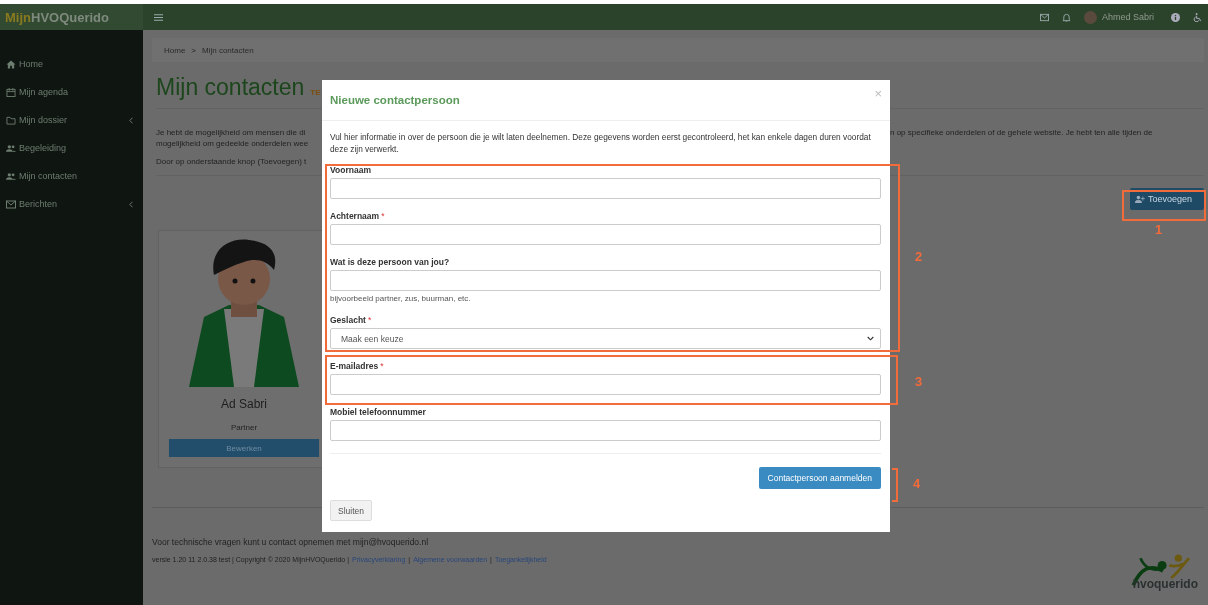 The image size is (1208, 605). I want to click on menu-icon, so click(158, 17).